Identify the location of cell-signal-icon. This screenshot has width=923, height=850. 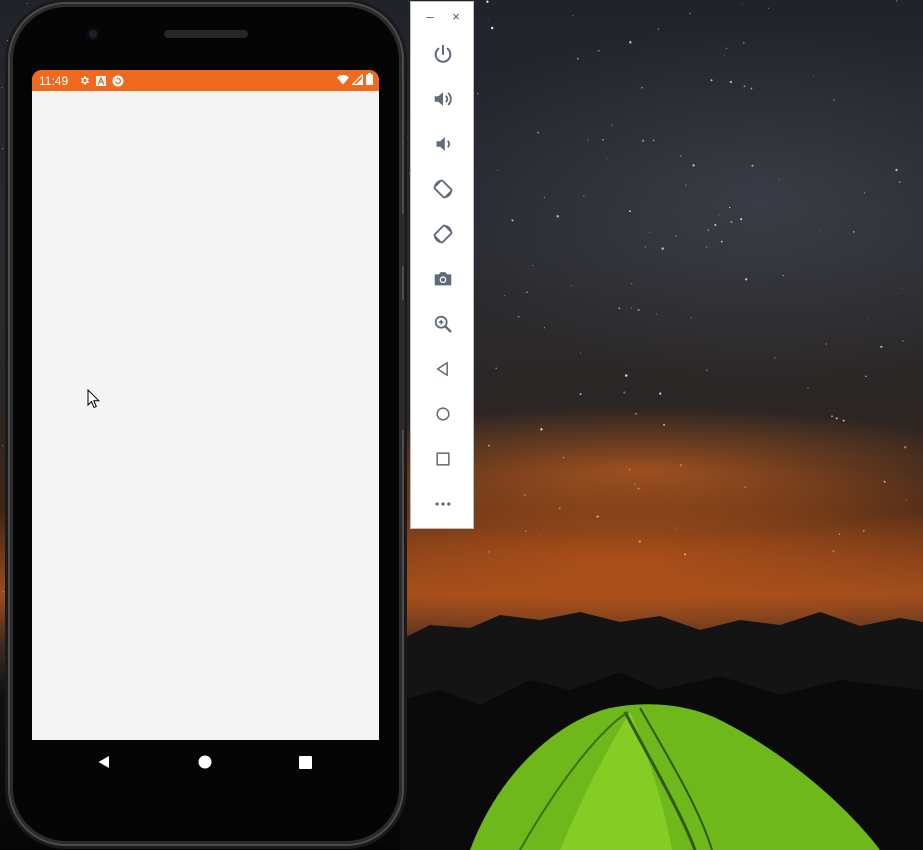
(357, 80).